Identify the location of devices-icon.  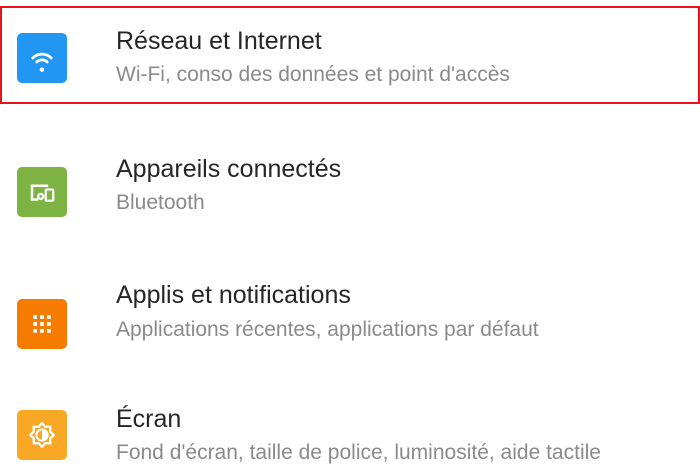
(42, 192).